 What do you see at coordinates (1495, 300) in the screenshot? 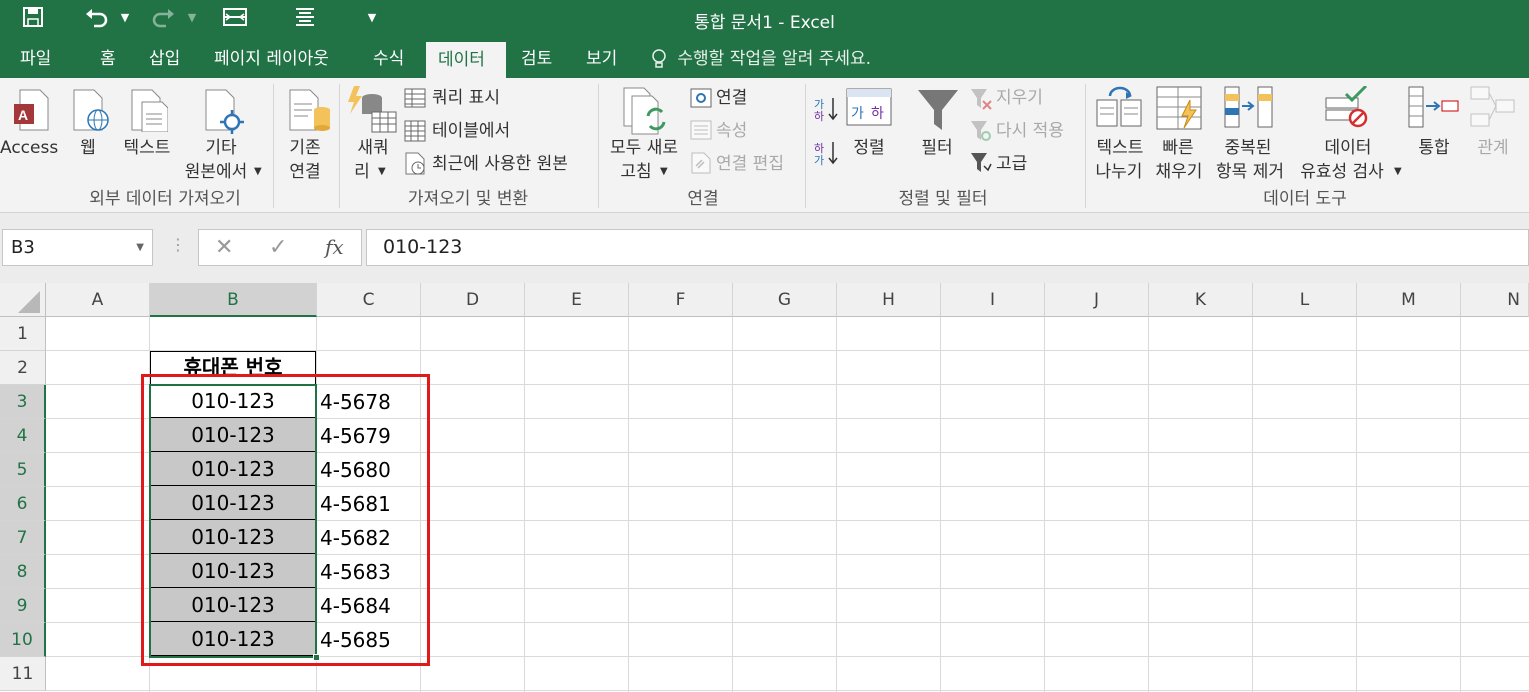
I see `column-header-n: N` at bounding box center [1495, 300].